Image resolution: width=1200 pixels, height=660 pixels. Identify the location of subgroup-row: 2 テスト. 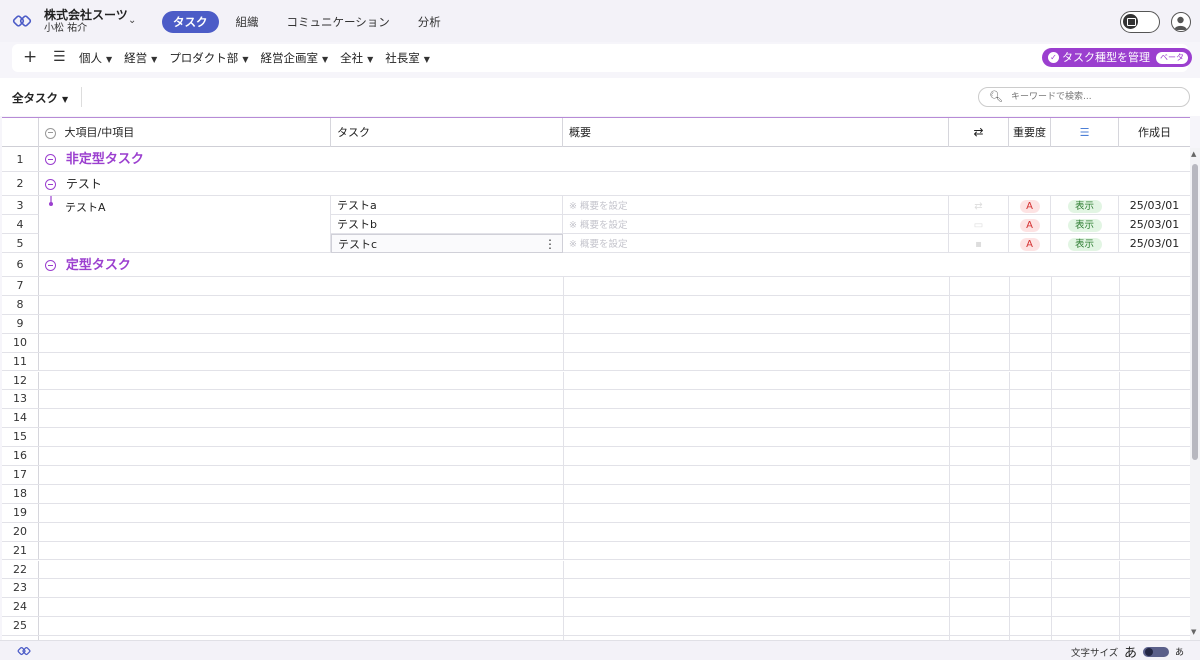
(596, 184).